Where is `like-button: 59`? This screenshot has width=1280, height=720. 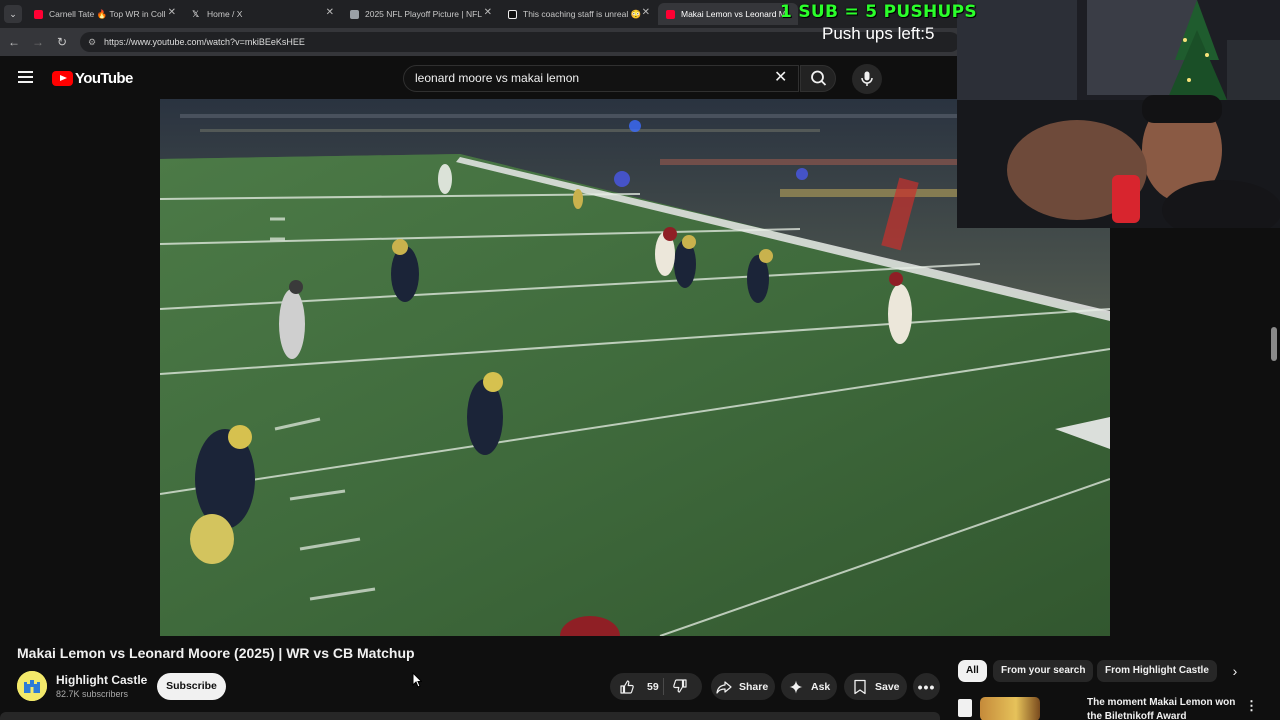 like-button: 59 is located at coordinates (639, 687).